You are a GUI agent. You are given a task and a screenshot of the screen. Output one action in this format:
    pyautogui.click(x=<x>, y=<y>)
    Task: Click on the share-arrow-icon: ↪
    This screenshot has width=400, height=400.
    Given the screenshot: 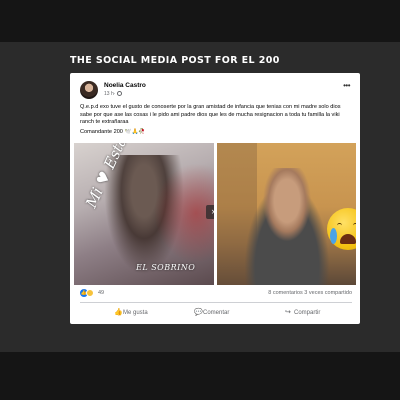 What is the action you would take?
    pyautogui.click(x=288, y=312)
    